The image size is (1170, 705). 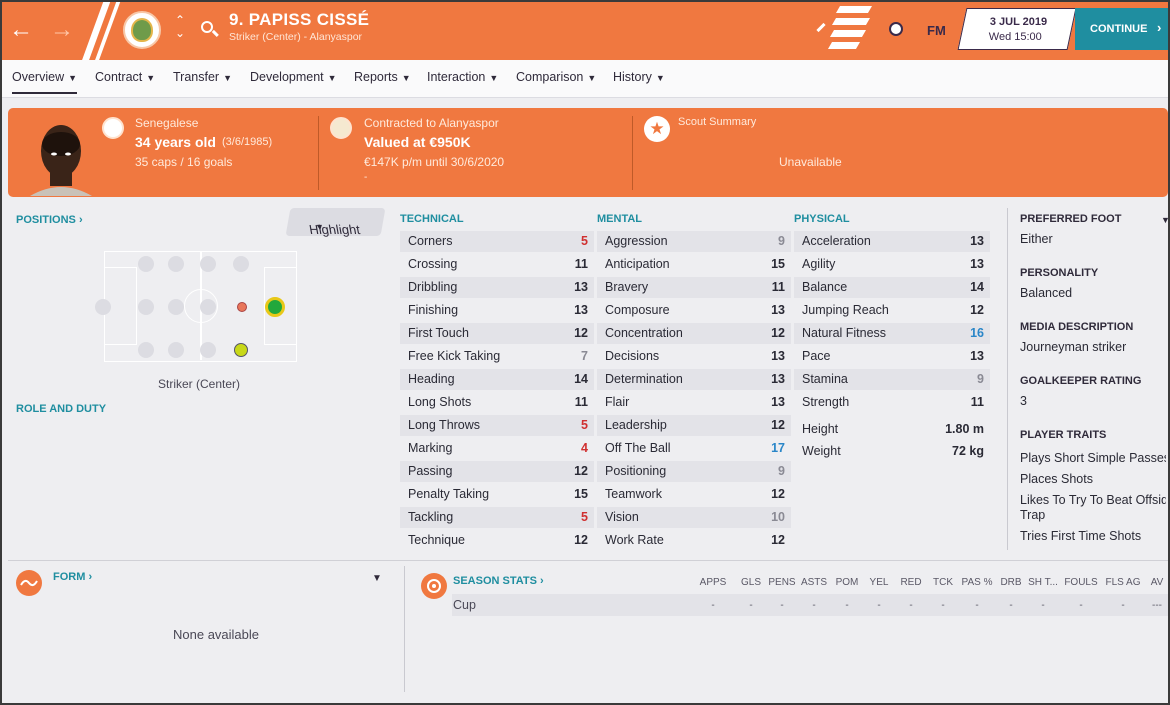 I want to click on season-stats-title: SEASON STATS ›, so click(x=498, y=581).